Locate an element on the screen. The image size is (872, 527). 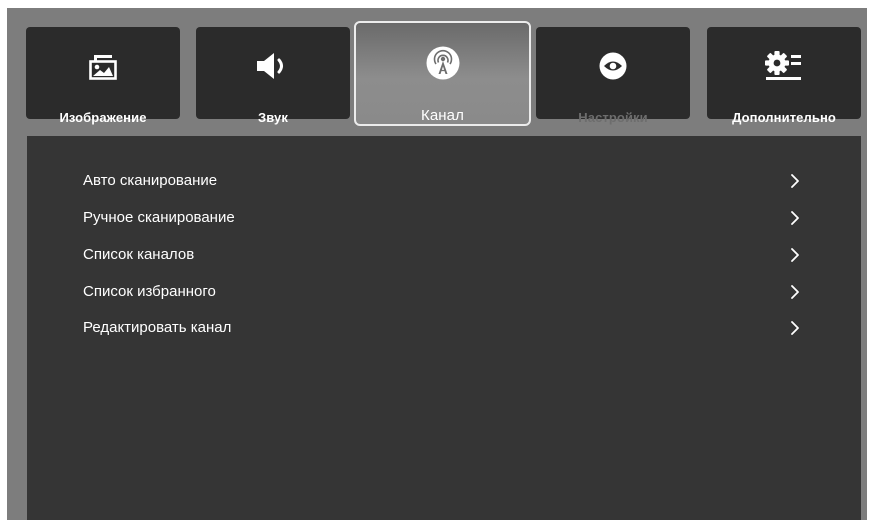
menu-item-label: Список избранного is located at coordinates (149, 291).